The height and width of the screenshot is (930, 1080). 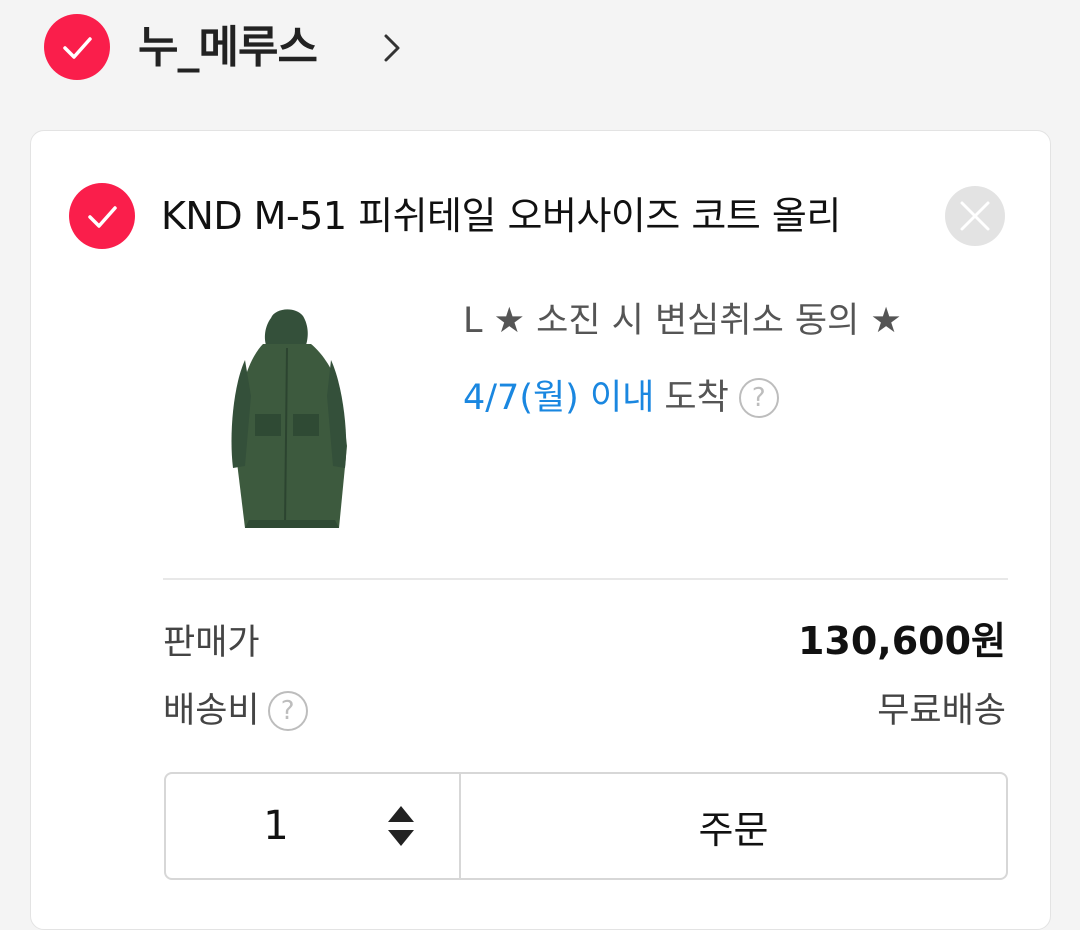 I want to click on store-select-checkbox, so click(x=77, y=47).